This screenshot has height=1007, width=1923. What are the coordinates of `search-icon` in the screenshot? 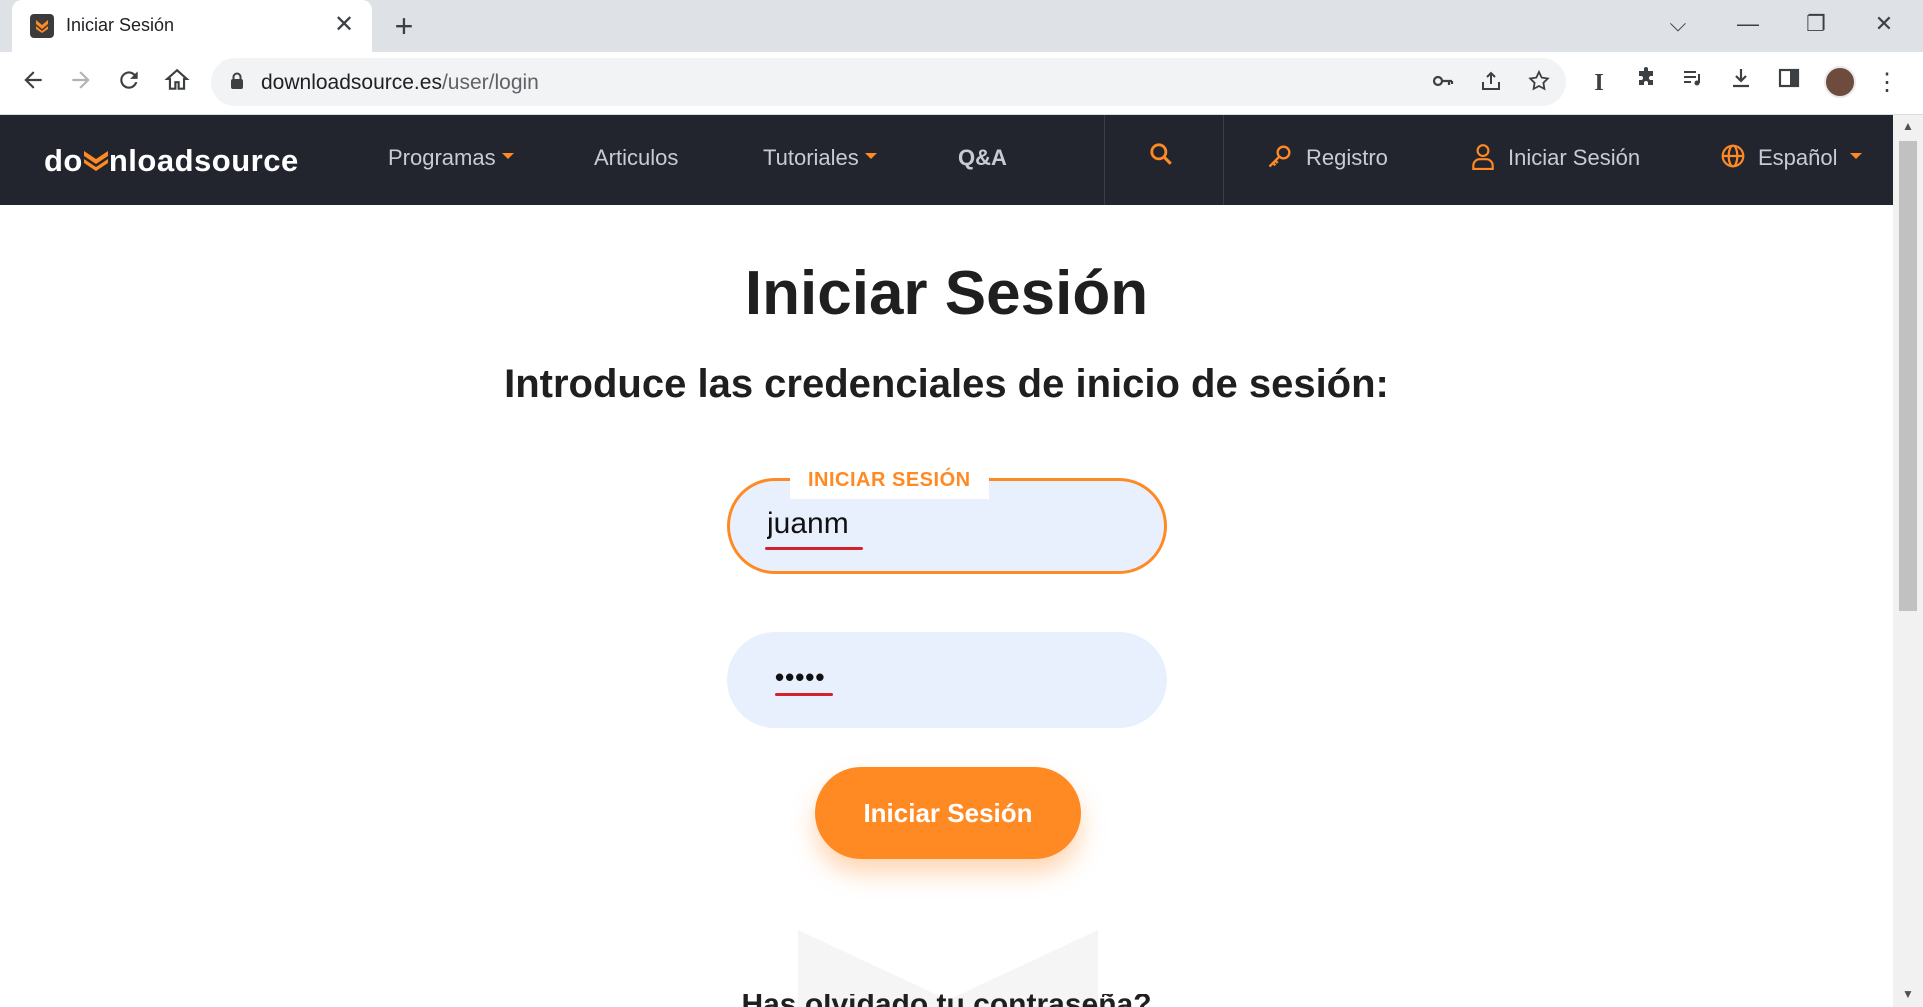 It's located at (1167, 156).